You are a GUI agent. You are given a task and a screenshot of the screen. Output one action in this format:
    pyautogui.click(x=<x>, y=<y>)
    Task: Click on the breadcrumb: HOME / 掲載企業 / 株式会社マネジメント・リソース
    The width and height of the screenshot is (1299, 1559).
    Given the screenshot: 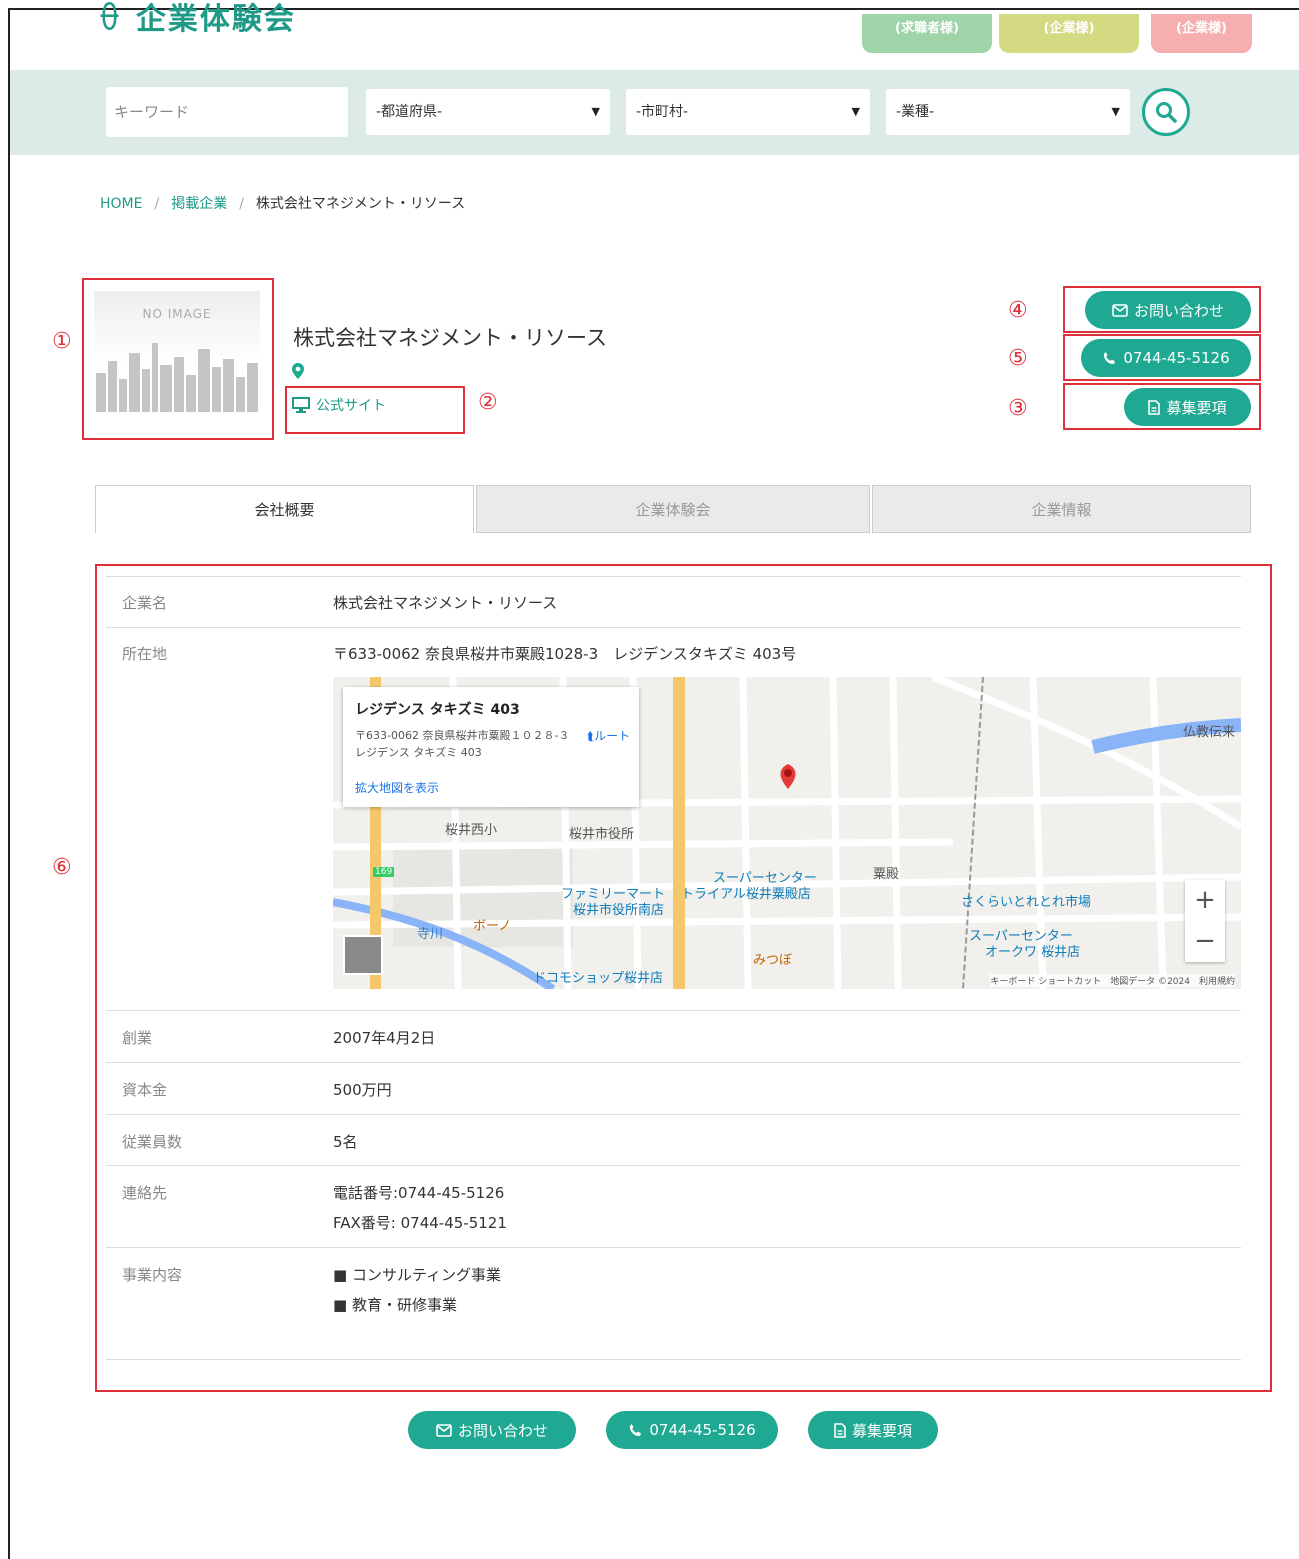 What is the action you would take?
    pyautogui.click(x=282, y=203)
    